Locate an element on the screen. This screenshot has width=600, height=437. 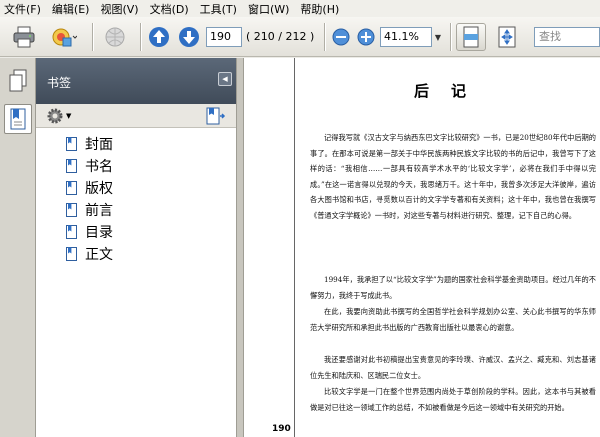
zoom-out-icon is located at coordinates (341, 37).